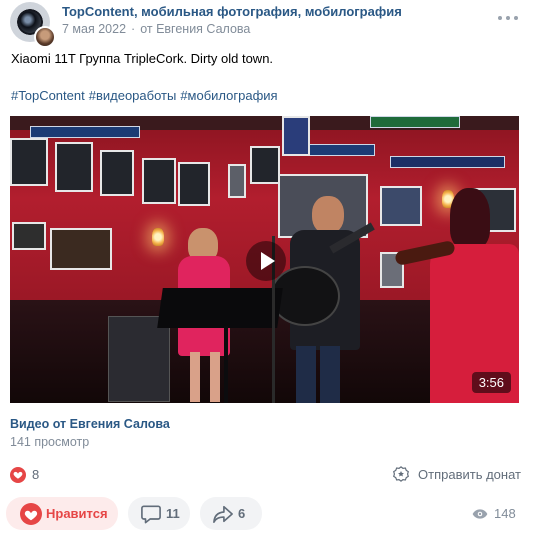  I want to click on play-icon, so click(266, 261).